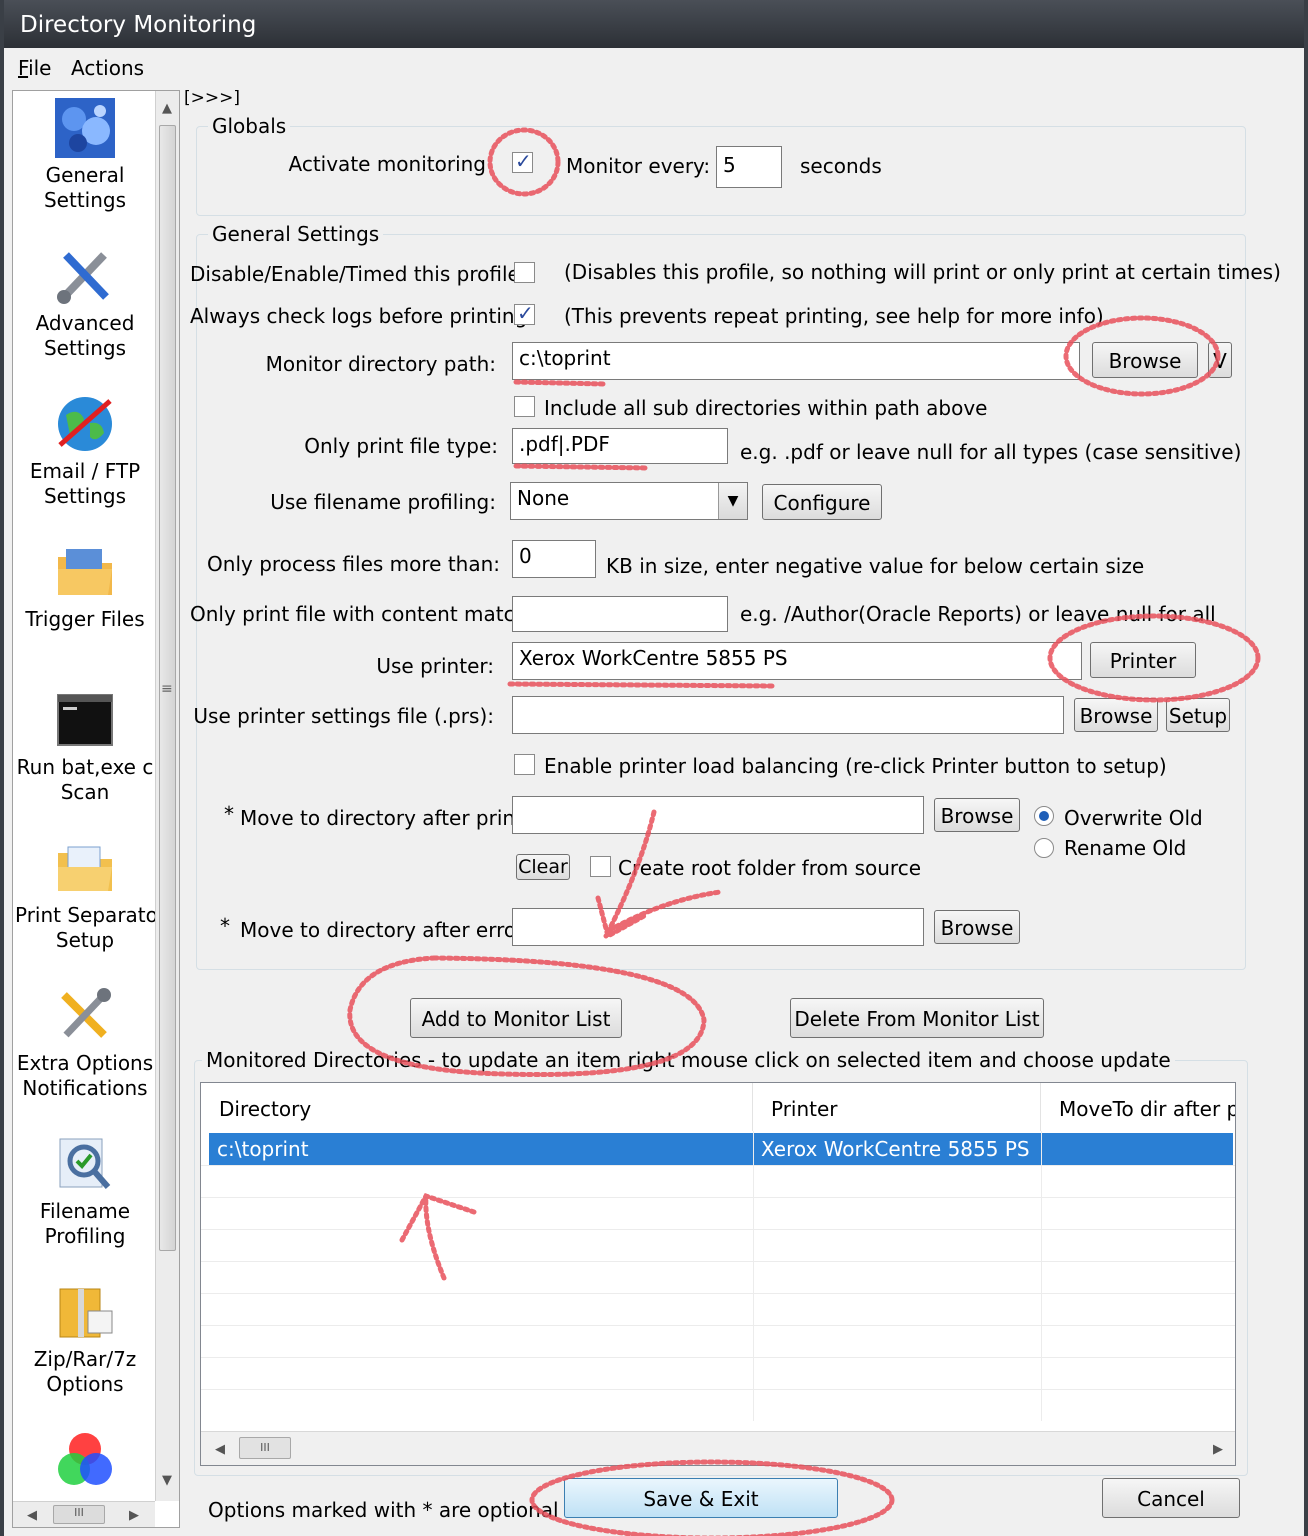 The image size is (1308, 1536). I want to click on column-header-moveto: MoveTo dir after pri, so click(1138, 1107).